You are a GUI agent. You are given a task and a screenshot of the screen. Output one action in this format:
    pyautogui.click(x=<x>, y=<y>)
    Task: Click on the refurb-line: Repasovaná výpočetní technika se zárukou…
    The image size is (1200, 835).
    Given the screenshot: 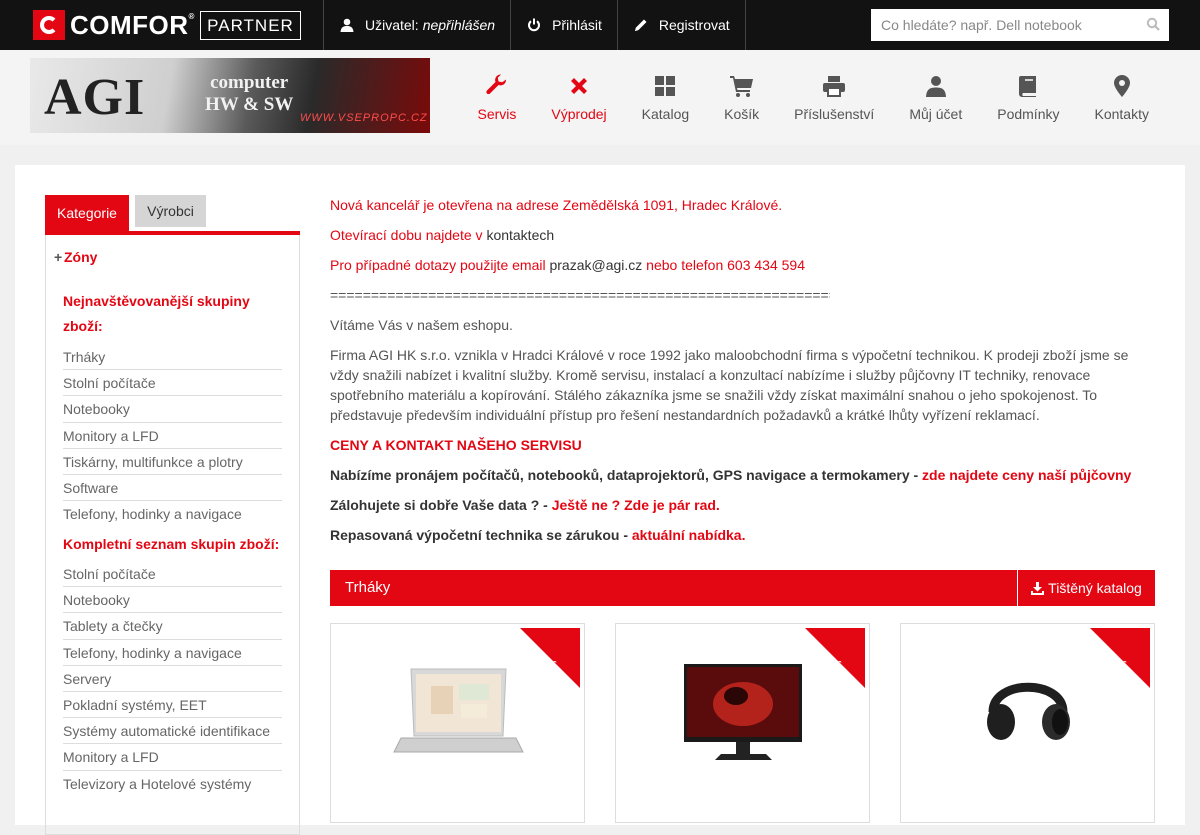 What is the action you would take?
    pyautogui.click(x=538, y=535)
    